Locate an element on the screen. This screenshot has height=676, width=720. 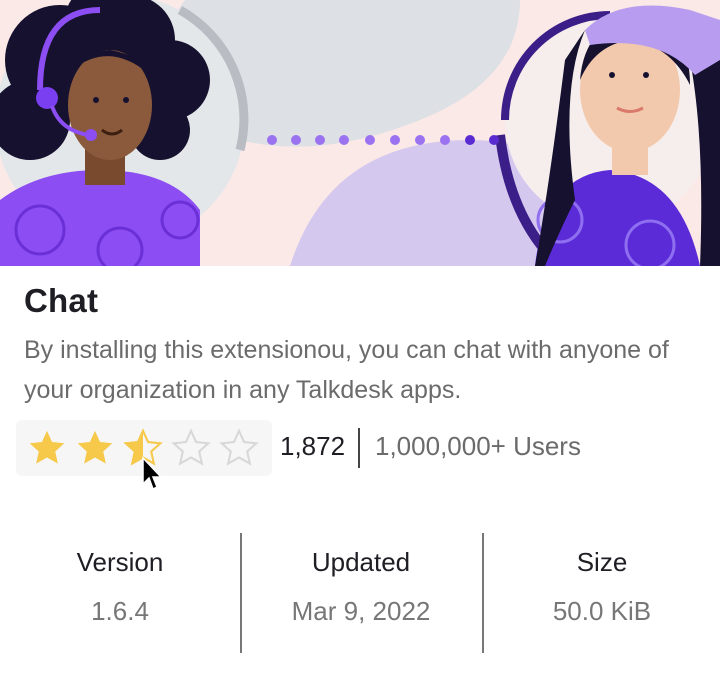
stat-updated: Updated Mar 9, 2022 is located at coordinates (361, 593).